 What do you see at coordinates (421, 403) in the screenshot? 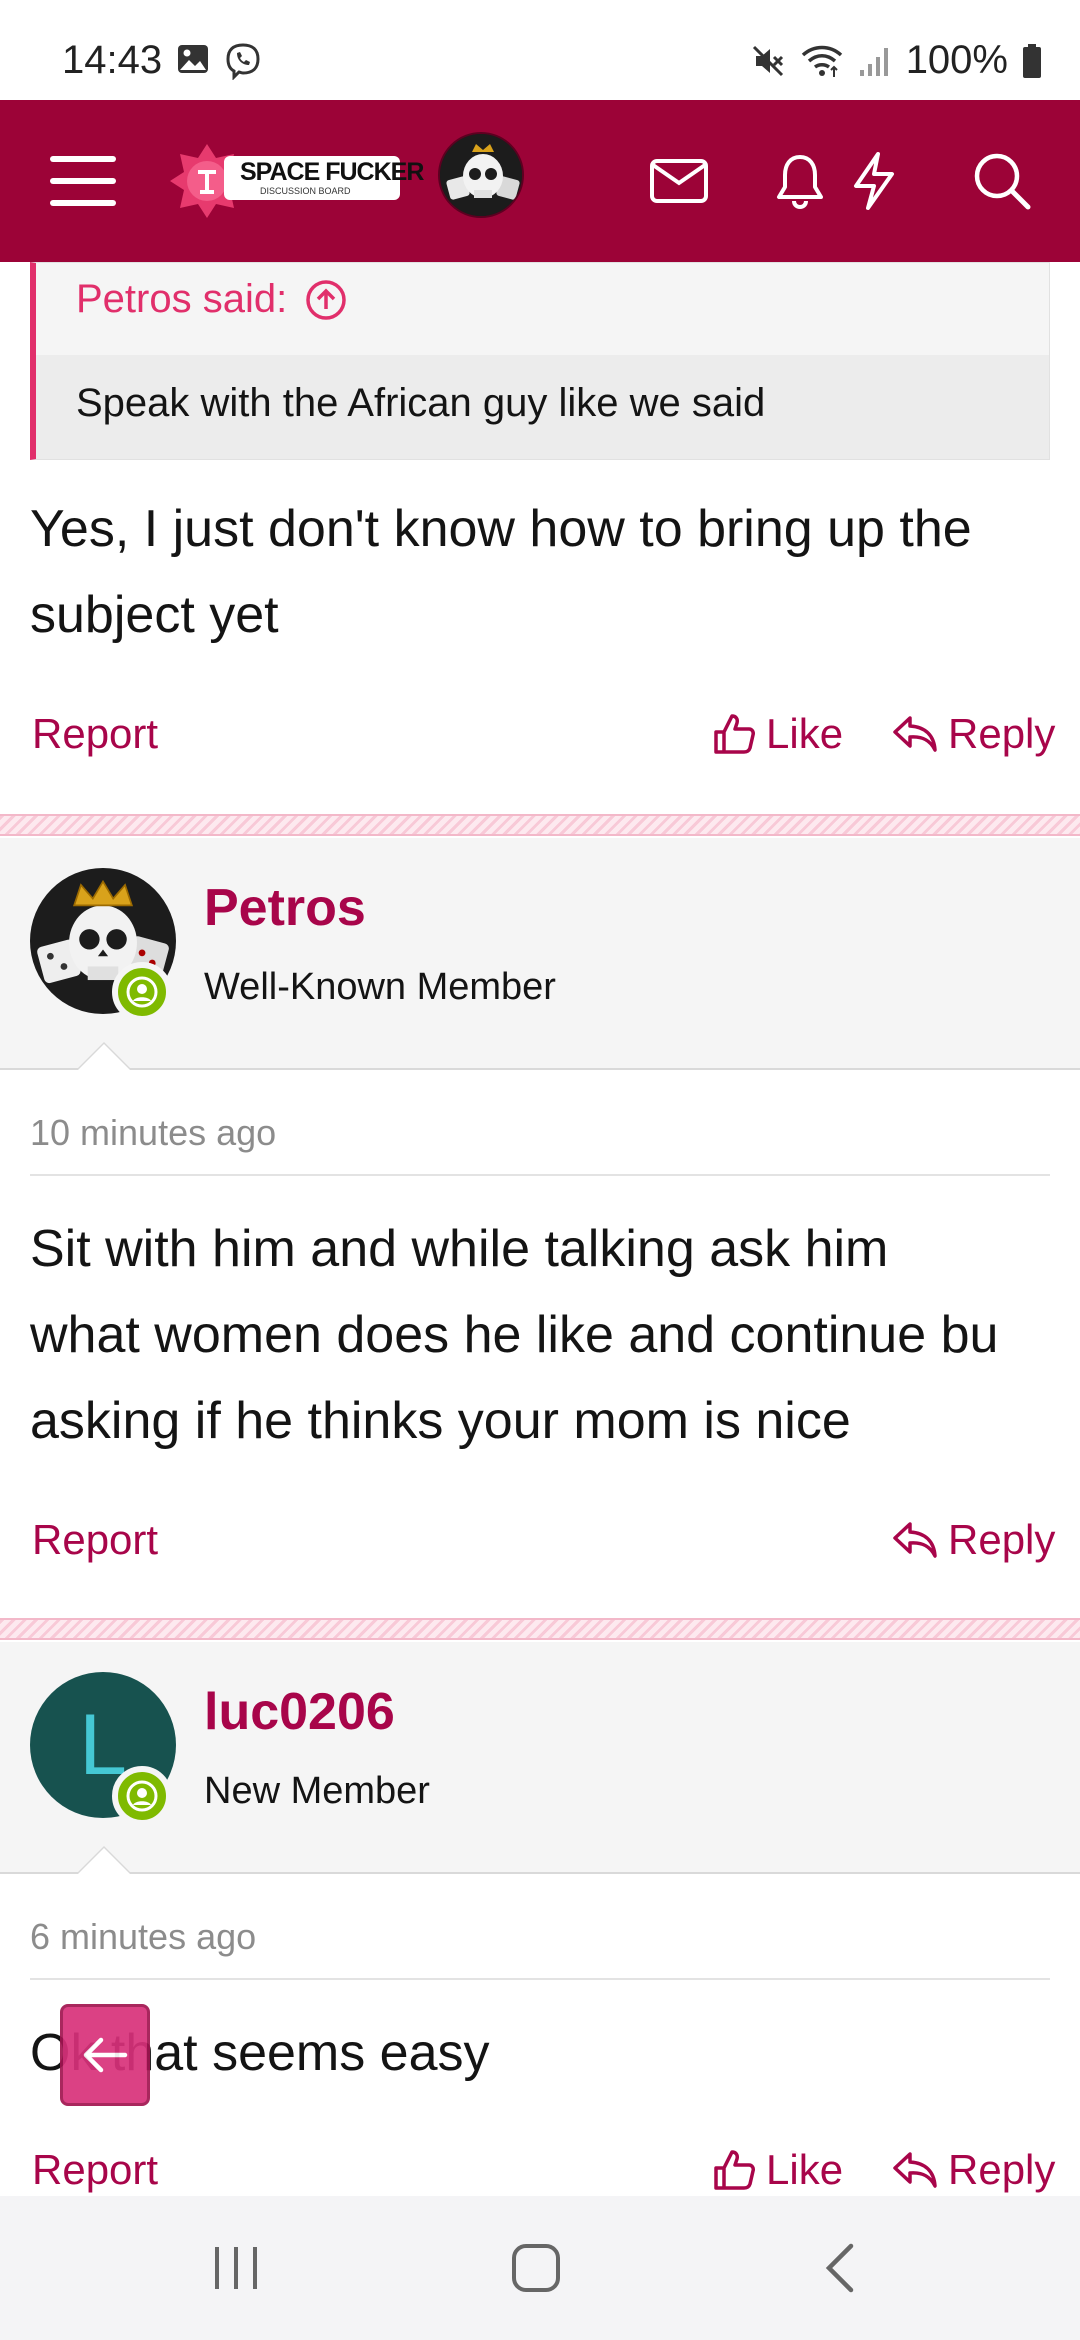
I see `quote-text: Speak with the African guy like we said` at bounding box center [421, 403].